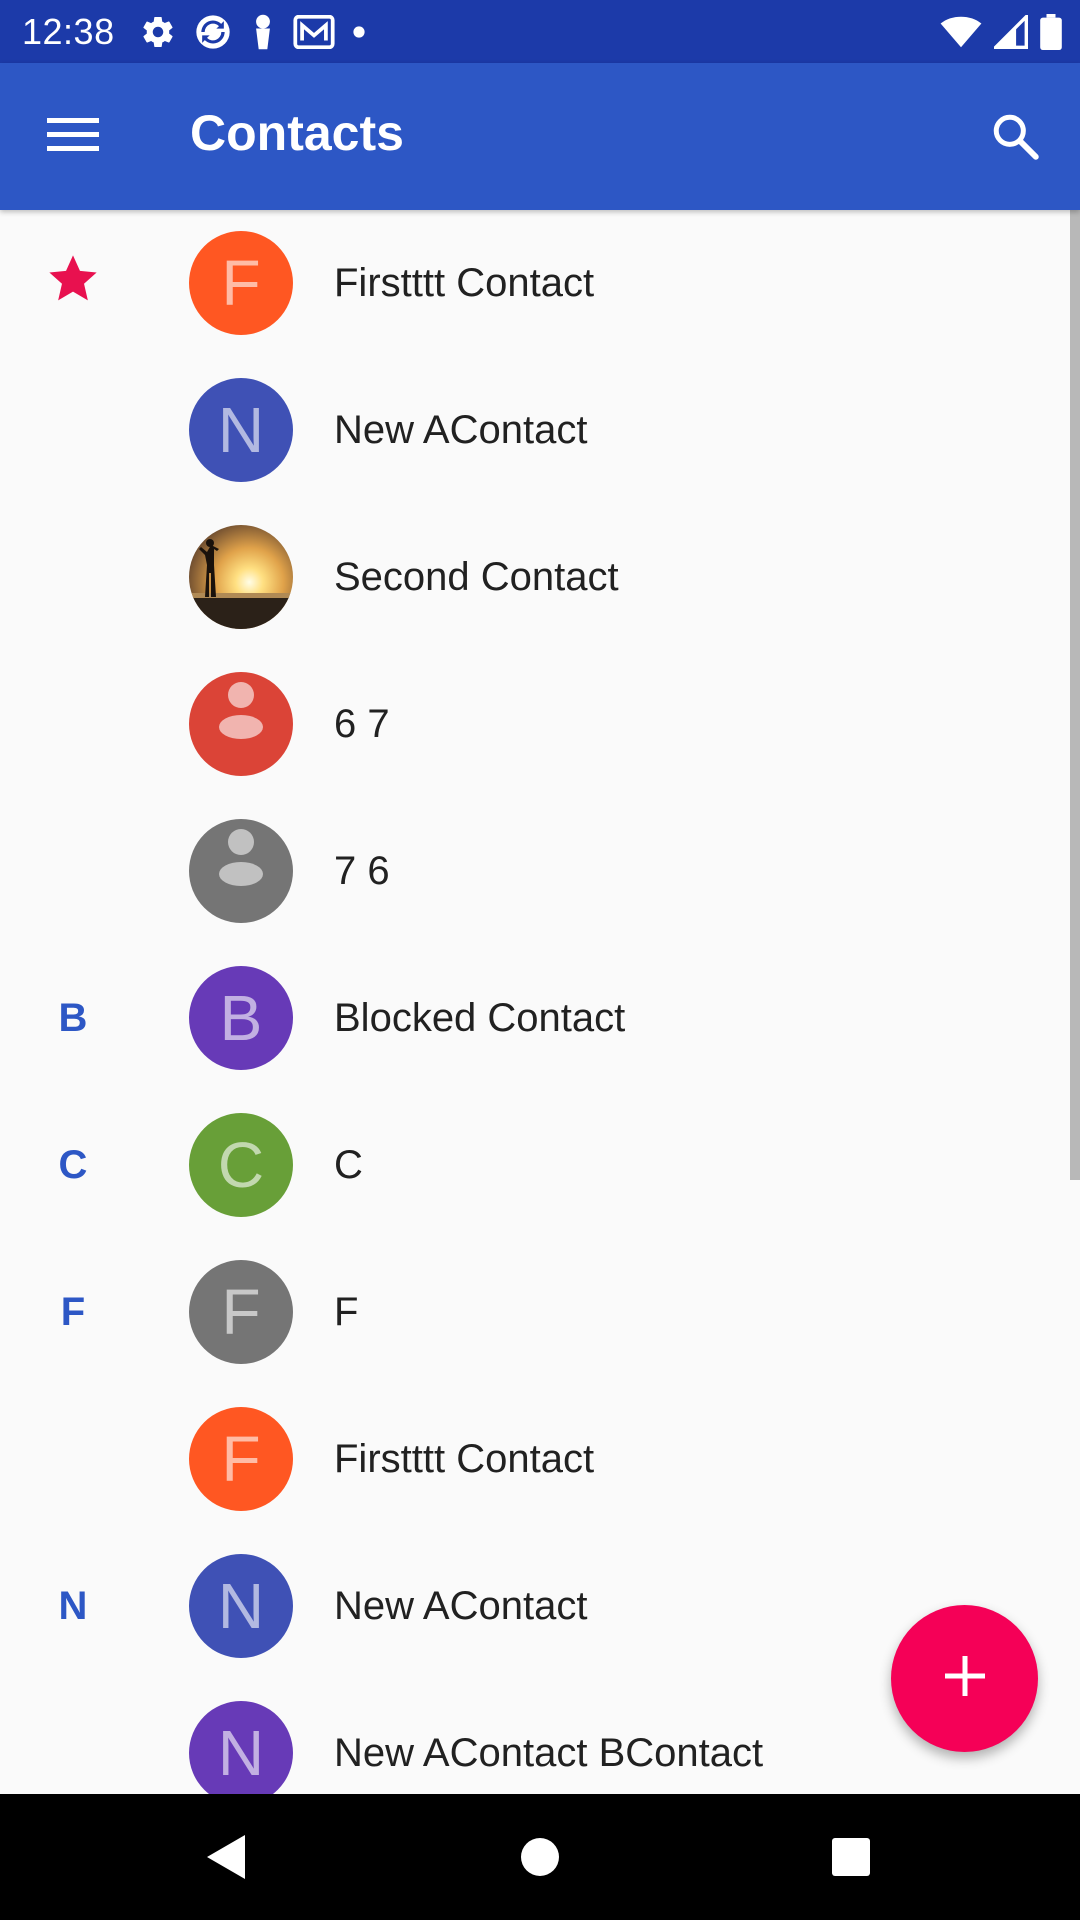 The height and width of the screenshot is (1920, 1080). What do you see at coordinates (540, 136) in the screenshot?
I see `app-bar: Contacts` at bounding box center [540, 136].